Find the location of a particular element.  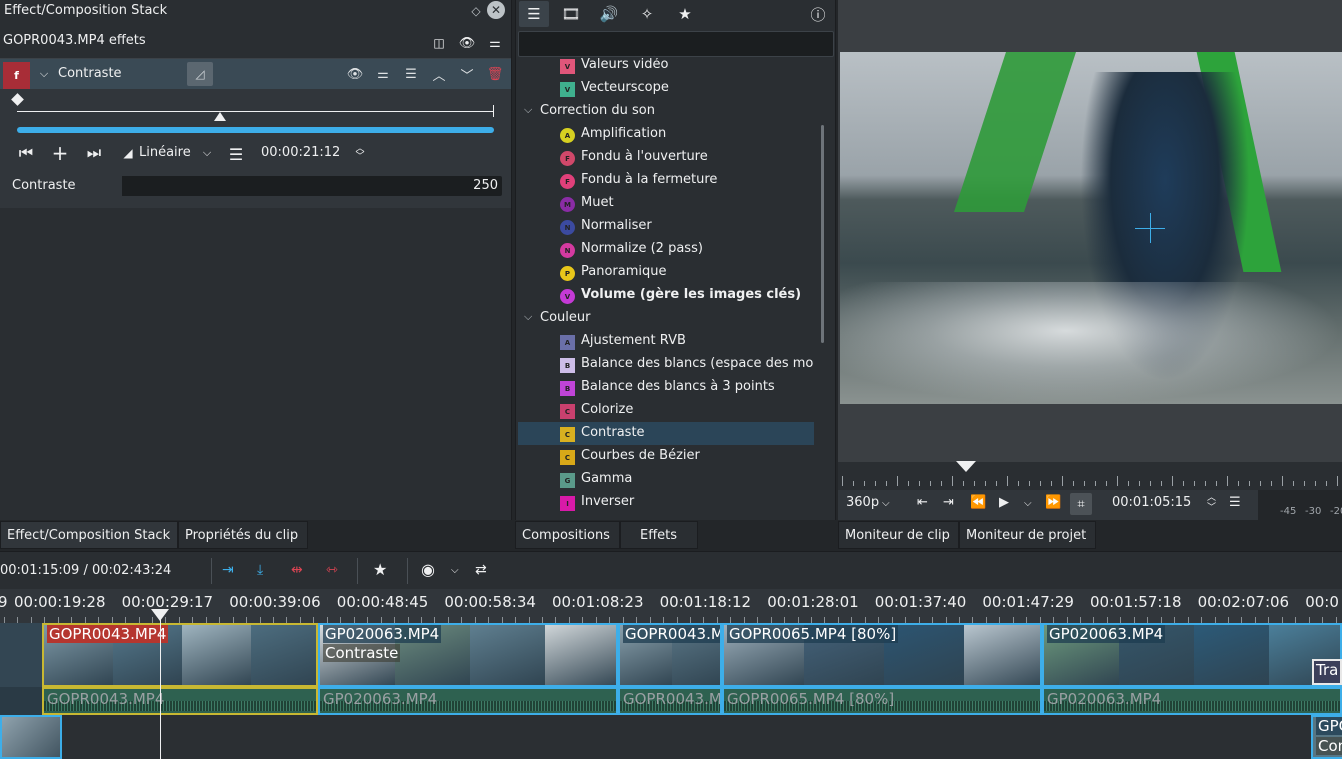

audio-clip: GOPR0065.MP4 [80%] is located at coordinates (882, 701).